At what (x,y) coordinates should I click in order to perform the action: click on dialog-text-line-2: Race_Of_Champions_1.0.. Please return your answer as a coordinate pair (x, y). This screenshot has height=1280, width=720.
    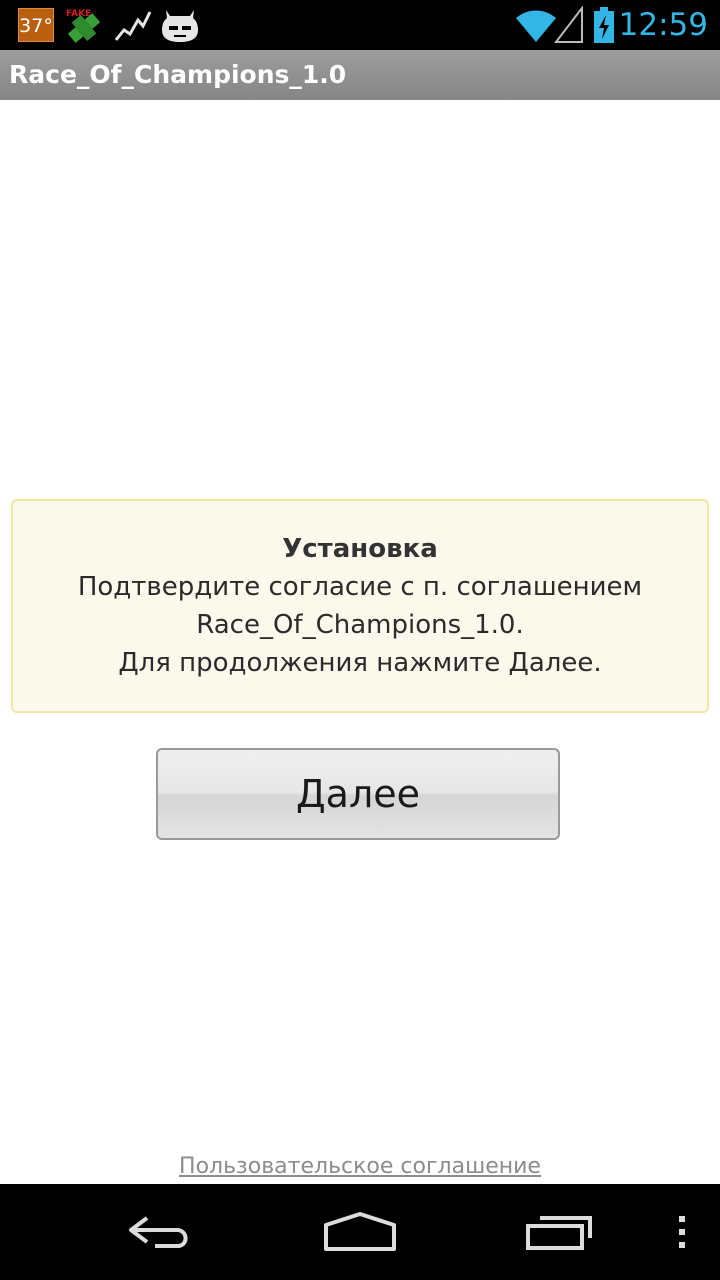
    Looking at the image, I should click on (360, 625).